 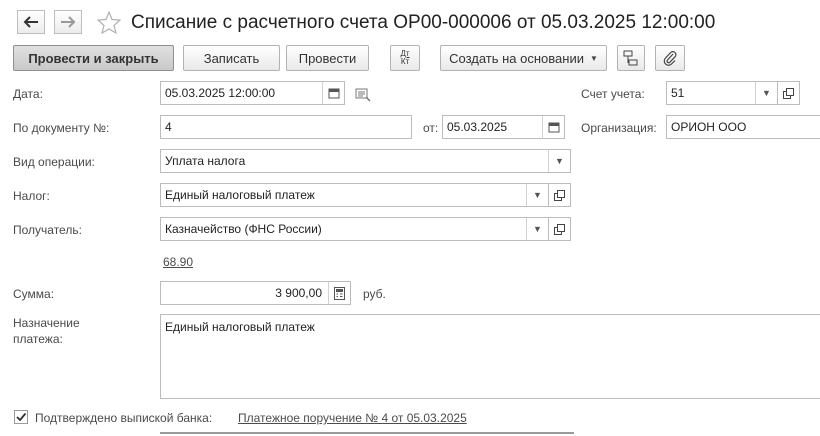 I want to click on operation-label: Вид операции:, so click(x=54, y=162).